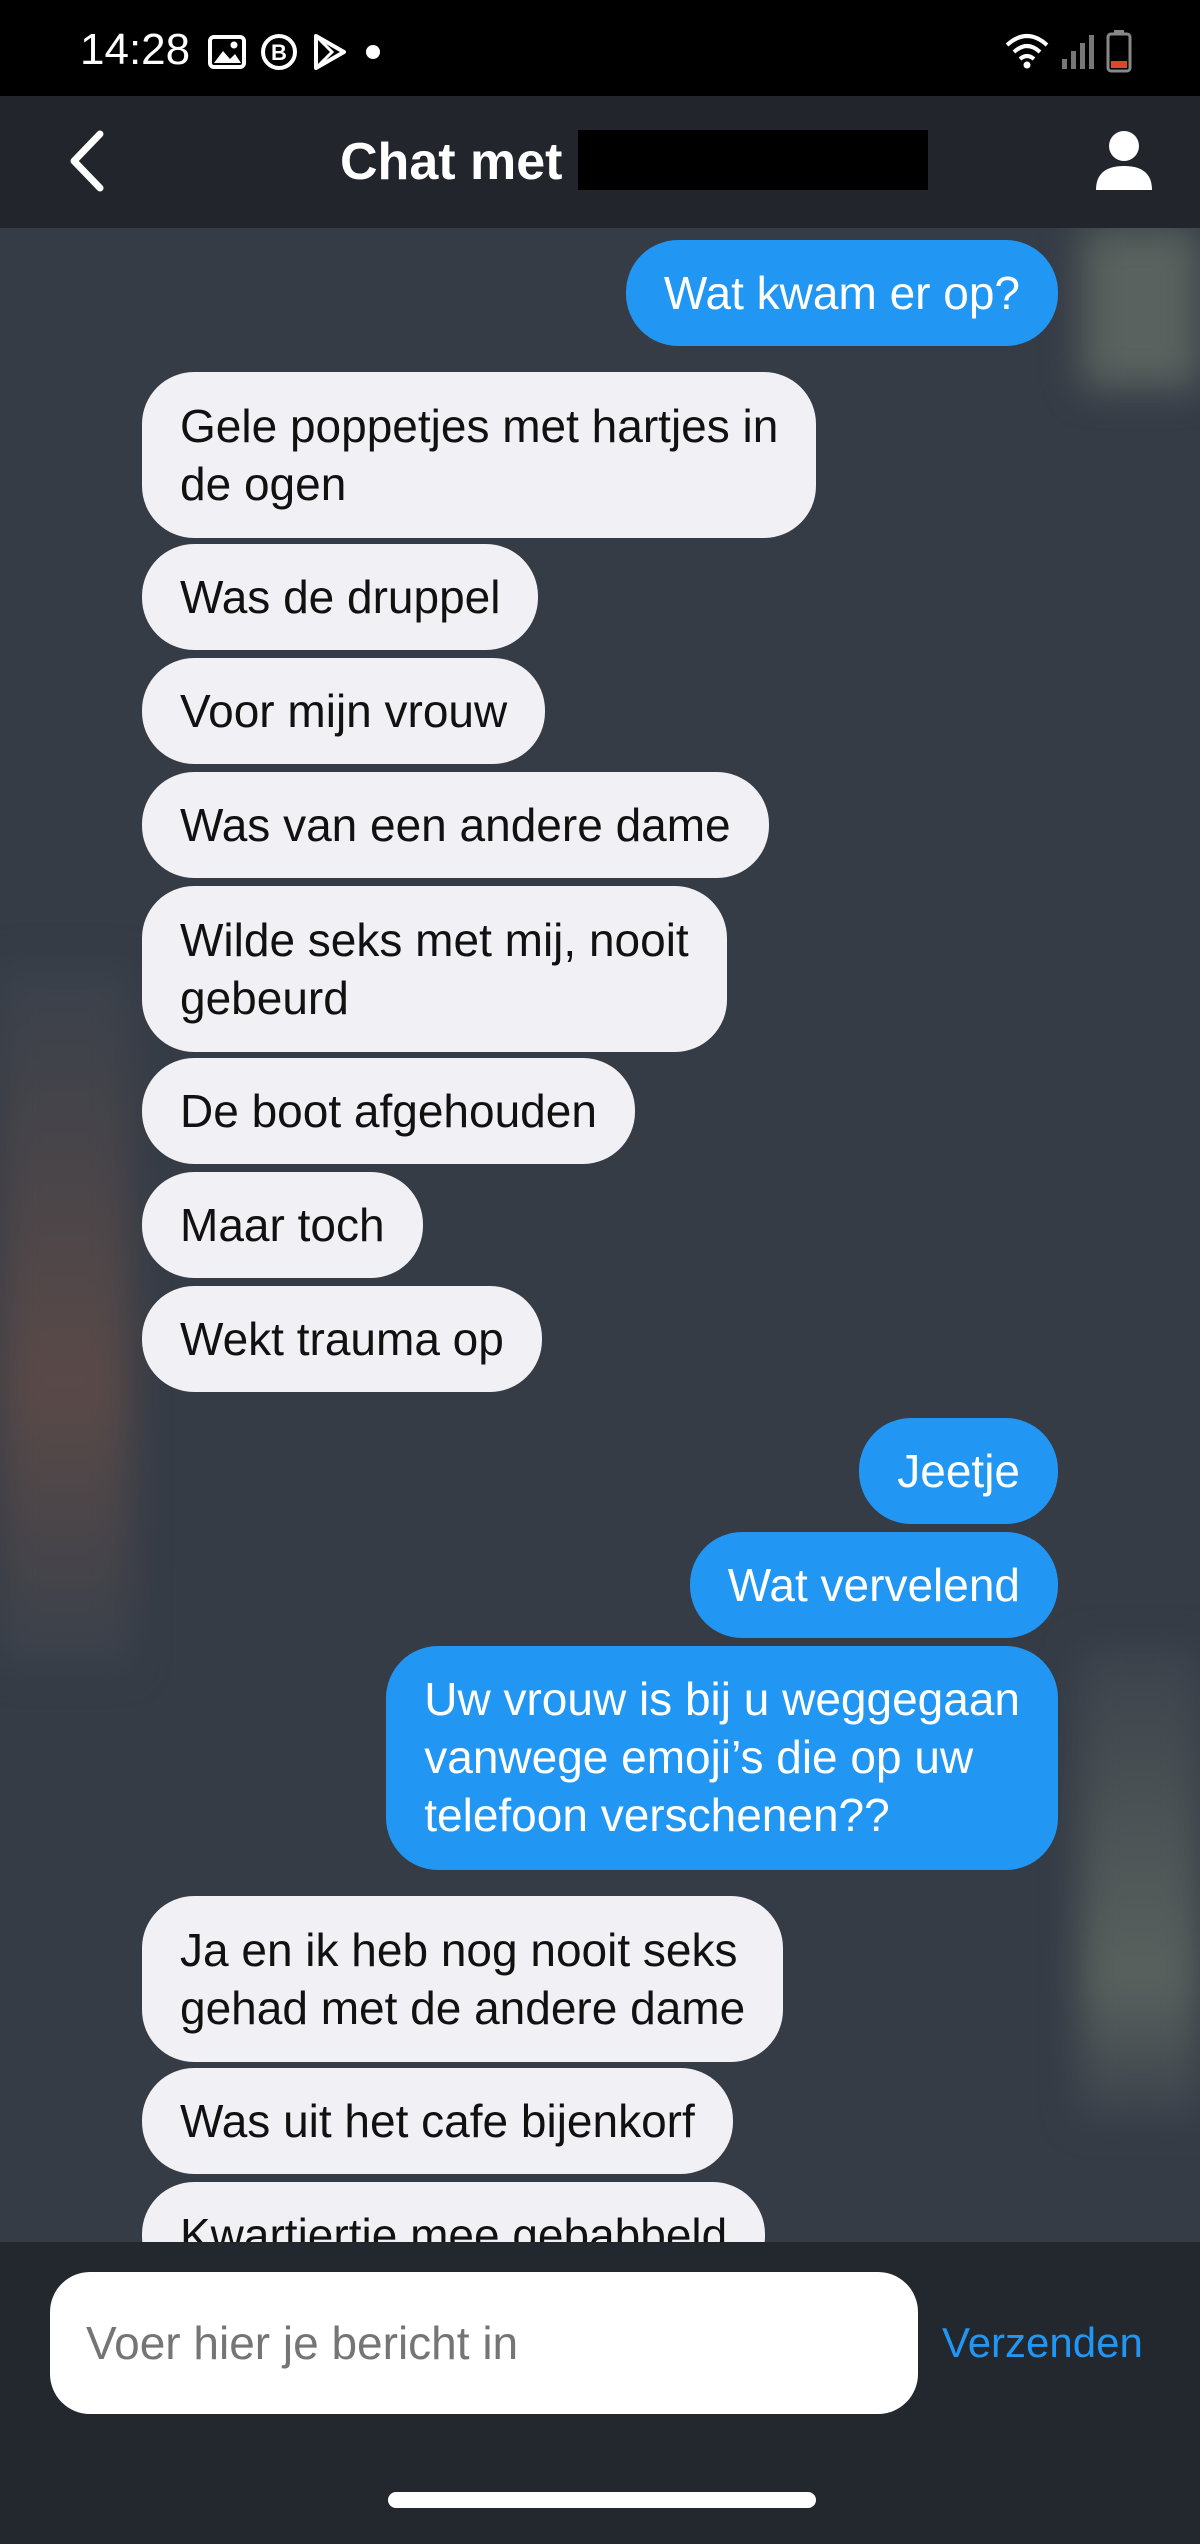  What do you see at coordinates (344, 711) in the screenshot?
I see `message-incoming: Voor mijn vrouw` at bounding box center [344, 711].